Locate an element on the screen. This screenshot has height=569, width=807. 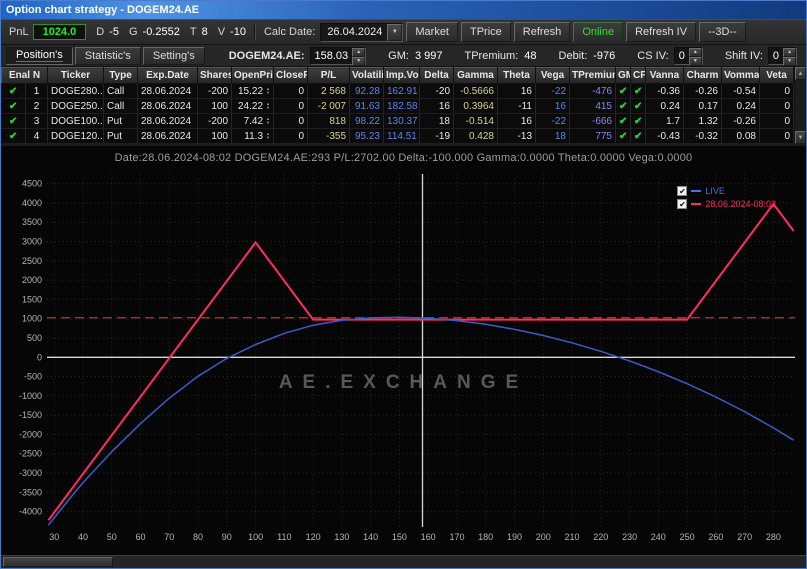
cell-vomma: -0.26 is located at coordinates (740, 121).